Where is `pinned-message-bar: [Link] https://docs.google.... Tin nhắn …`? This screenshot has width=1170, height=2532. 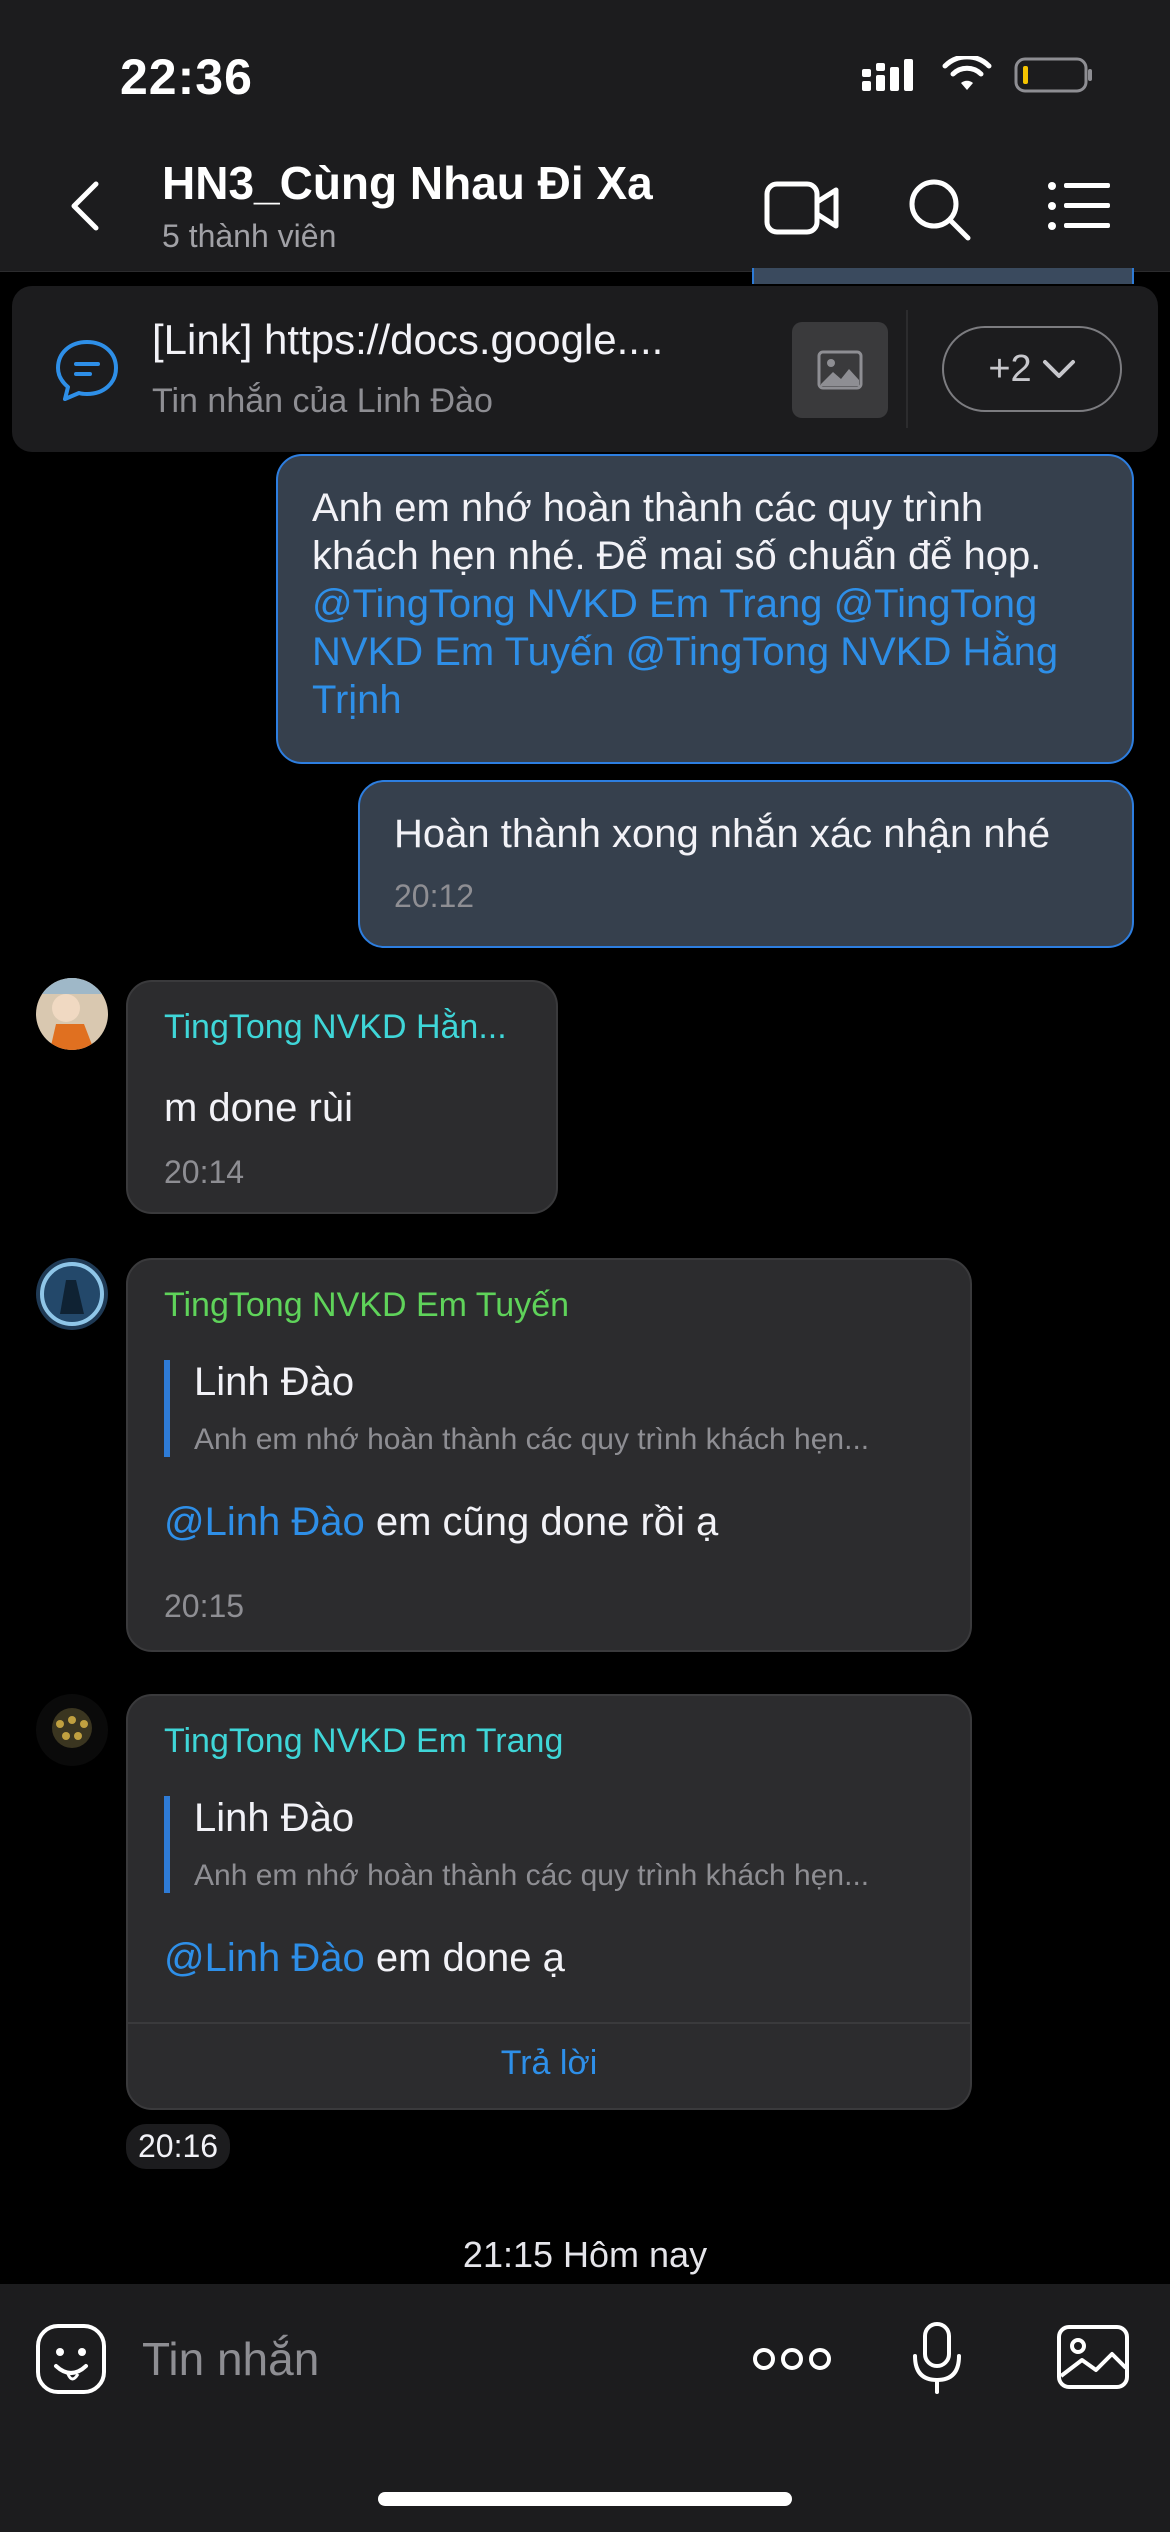 pinned-message-bar: [Link] https://docs.google.... Tin nhắn … is located at coordinates (585, 369).